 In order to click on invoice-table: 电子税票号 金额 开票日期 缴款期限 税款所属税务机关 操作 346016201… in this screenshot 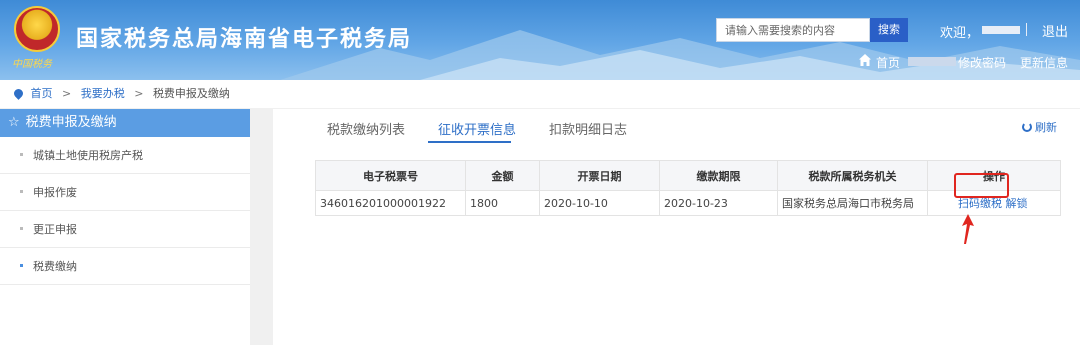, I will do `click(688, 188)`.